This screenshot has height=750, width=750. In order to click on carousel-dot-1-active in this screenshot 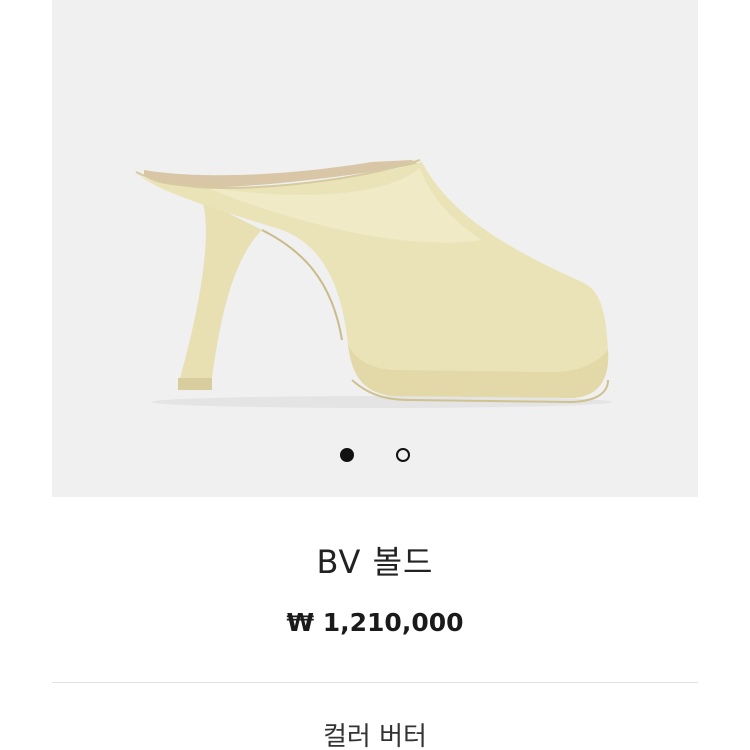, I will do `click(347, 455)`.